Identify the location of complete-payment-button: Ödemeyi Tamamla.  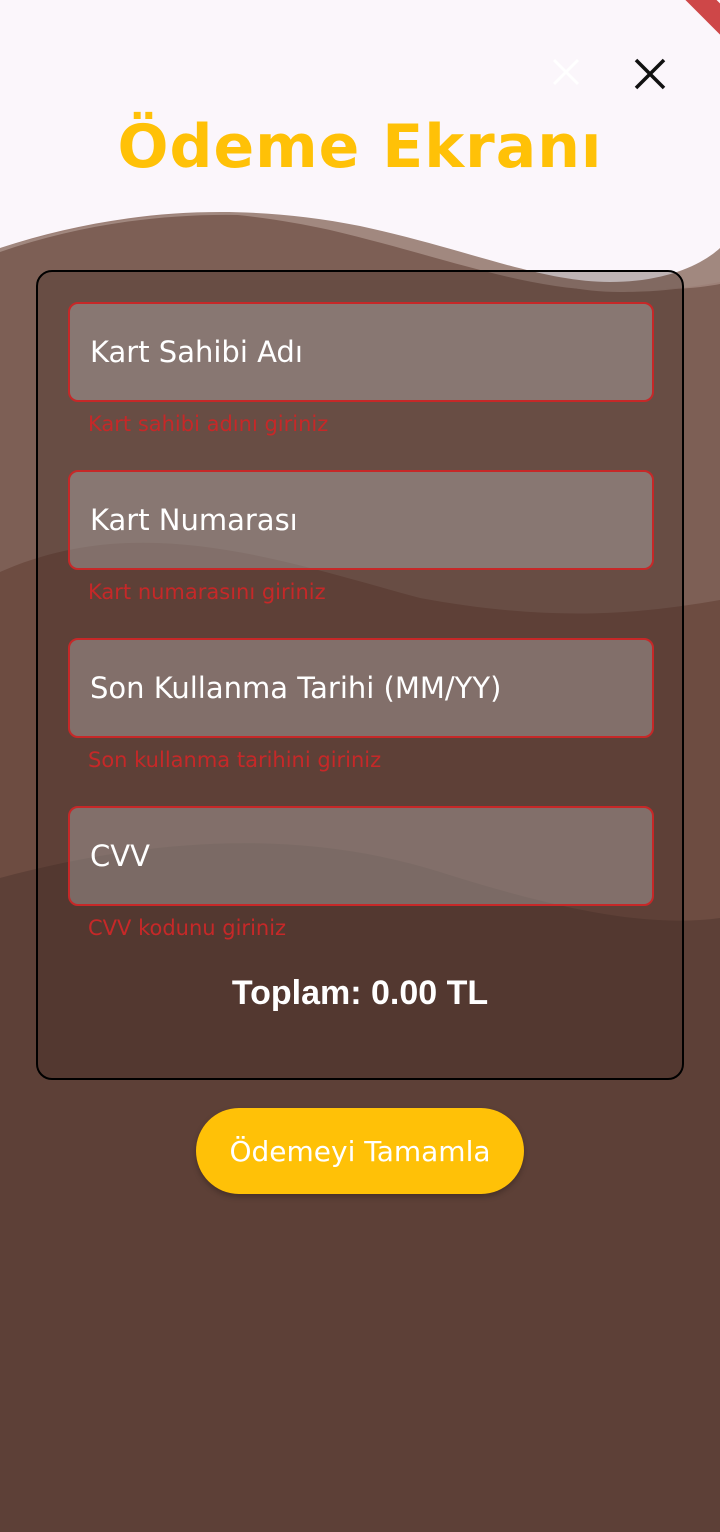
(360, 1151).